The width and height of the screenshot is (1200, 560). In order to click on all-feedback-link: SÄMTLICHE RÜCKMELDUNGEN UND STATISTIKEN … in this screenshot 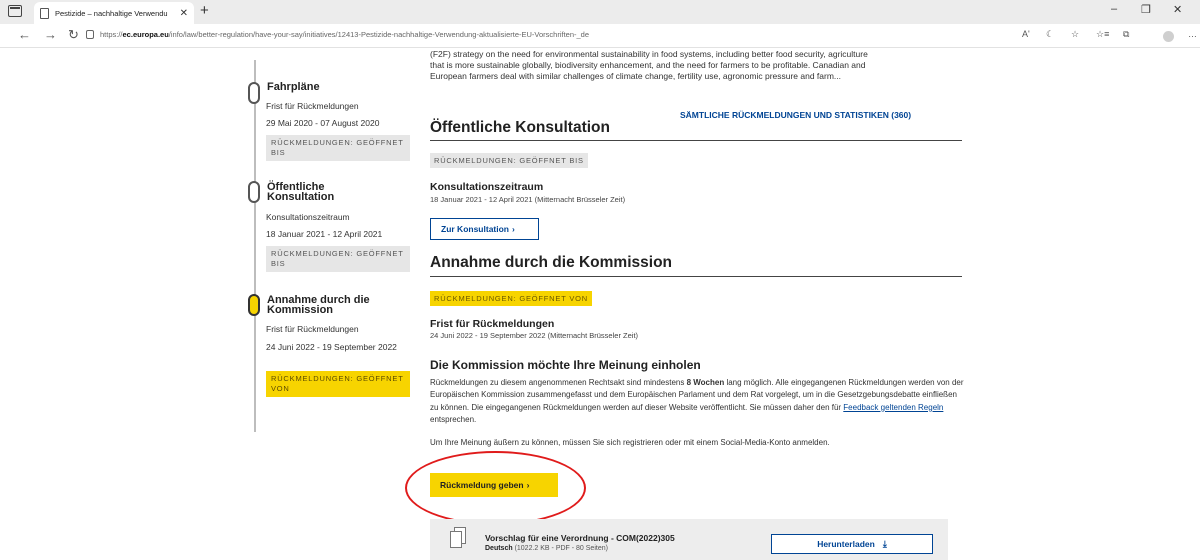, I will do `click(795, 115)`.